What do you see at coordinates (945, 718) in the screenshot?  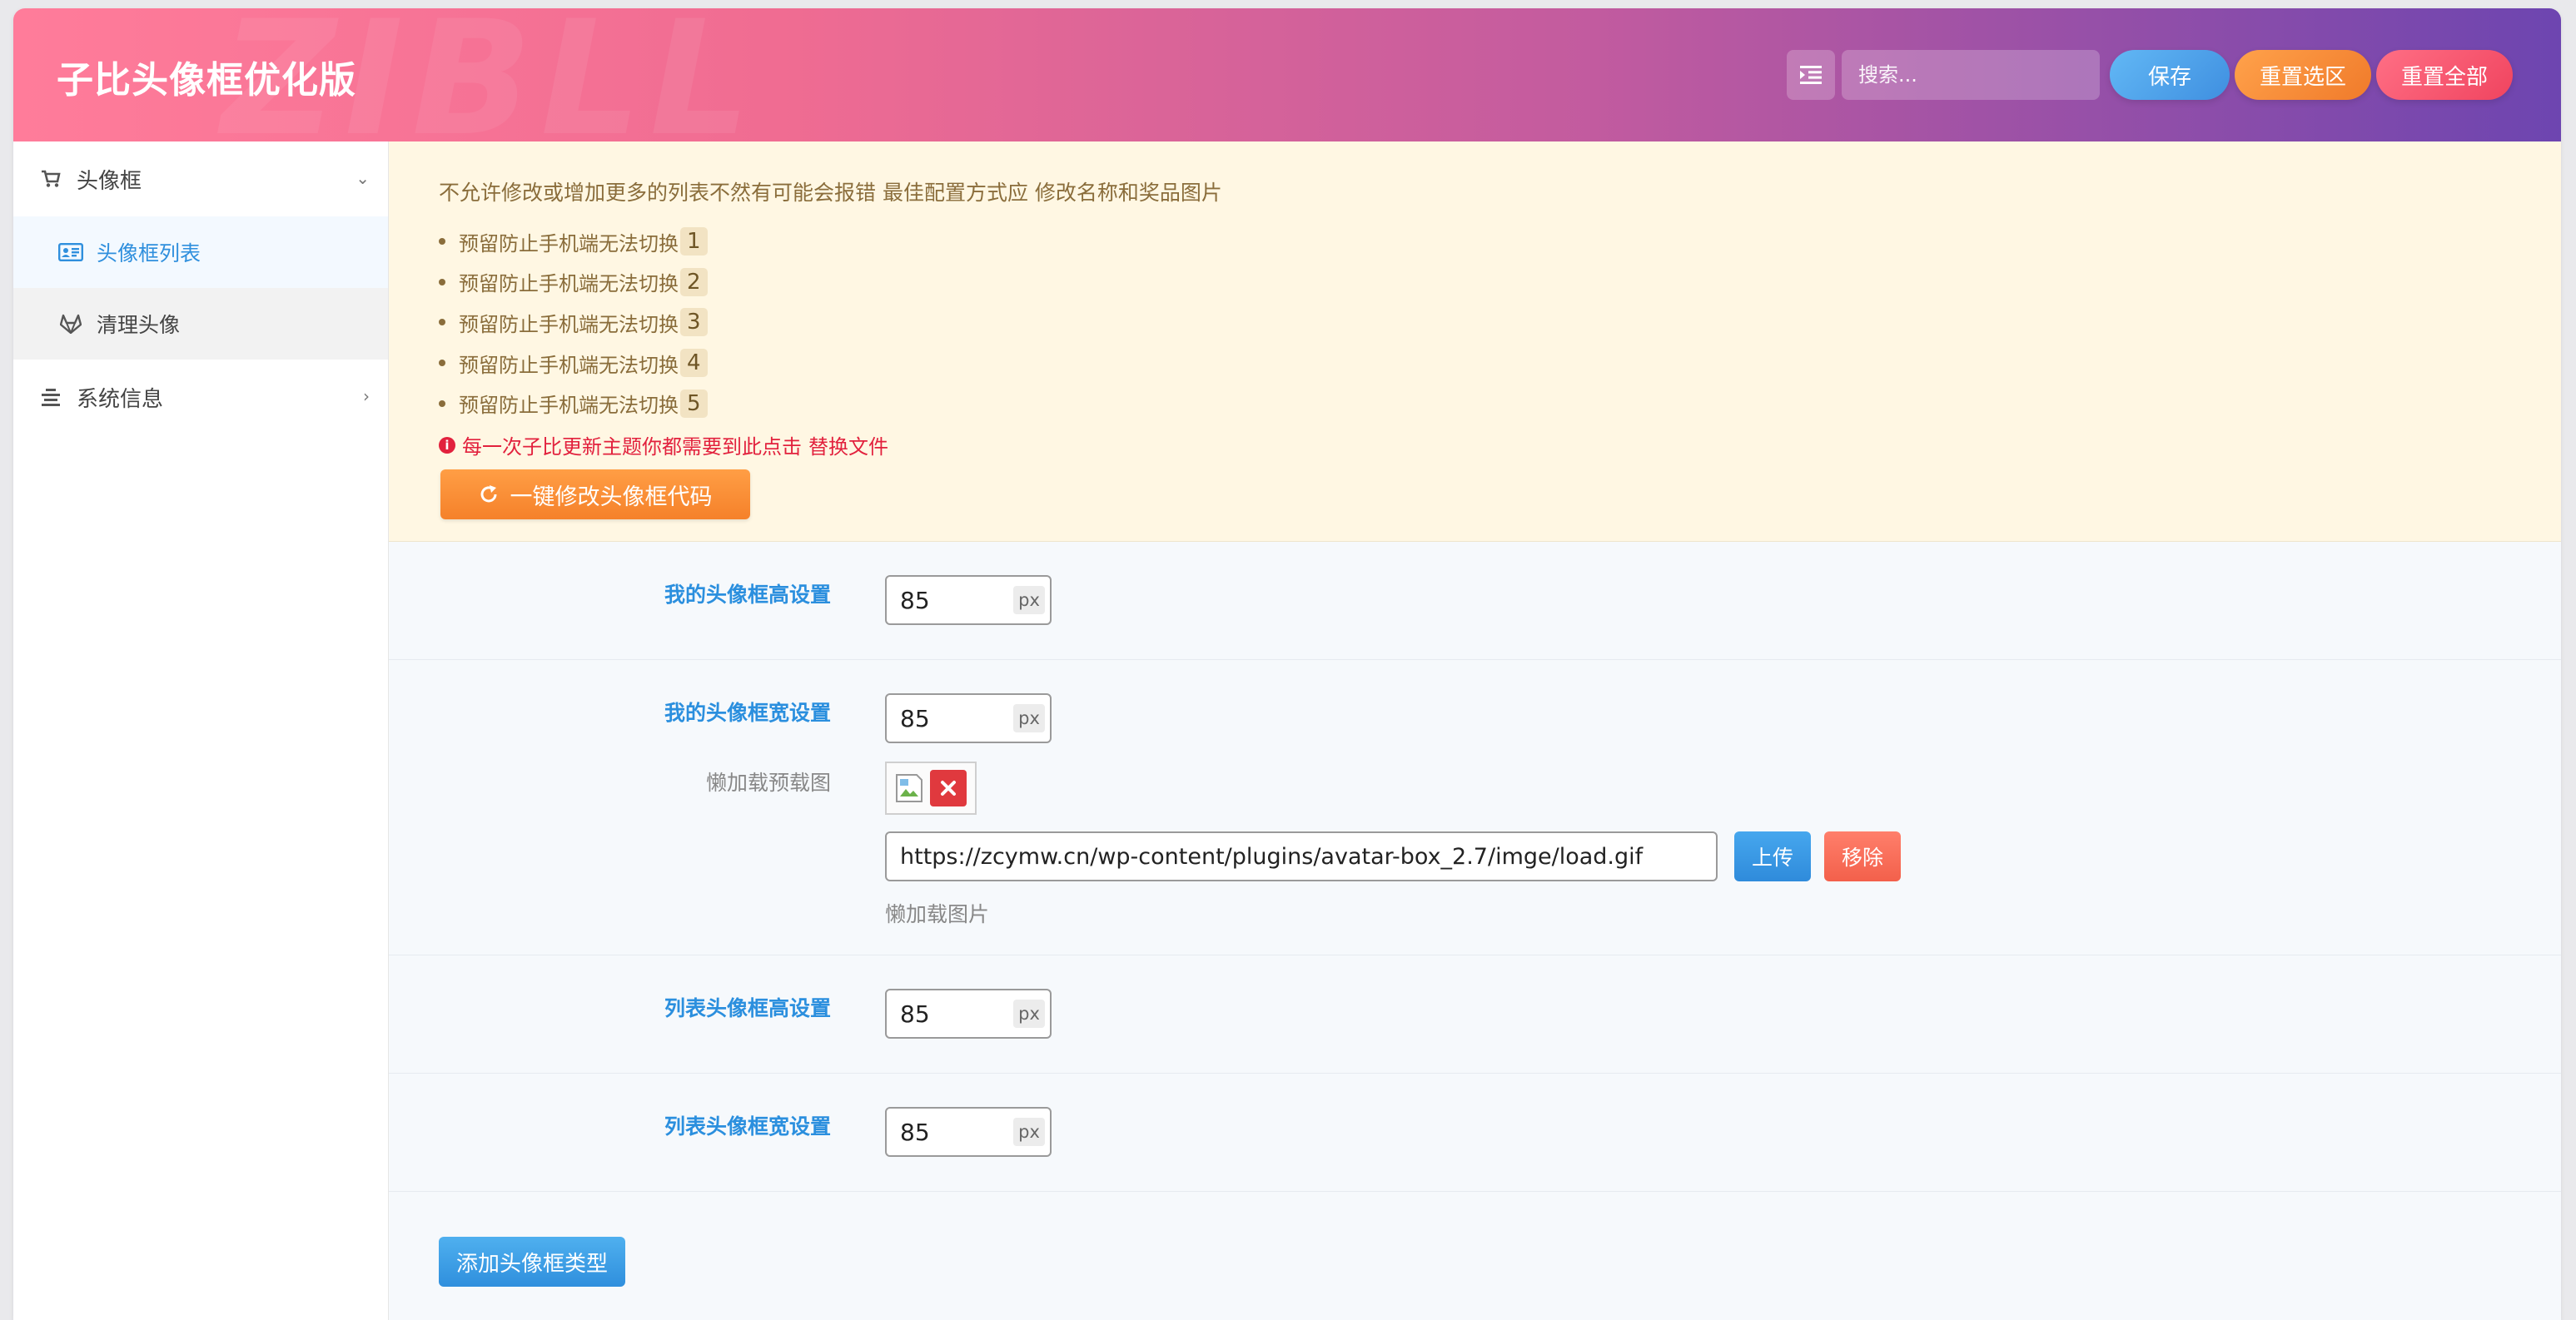 I see `my-width-input` at bounding box center [945, 718].